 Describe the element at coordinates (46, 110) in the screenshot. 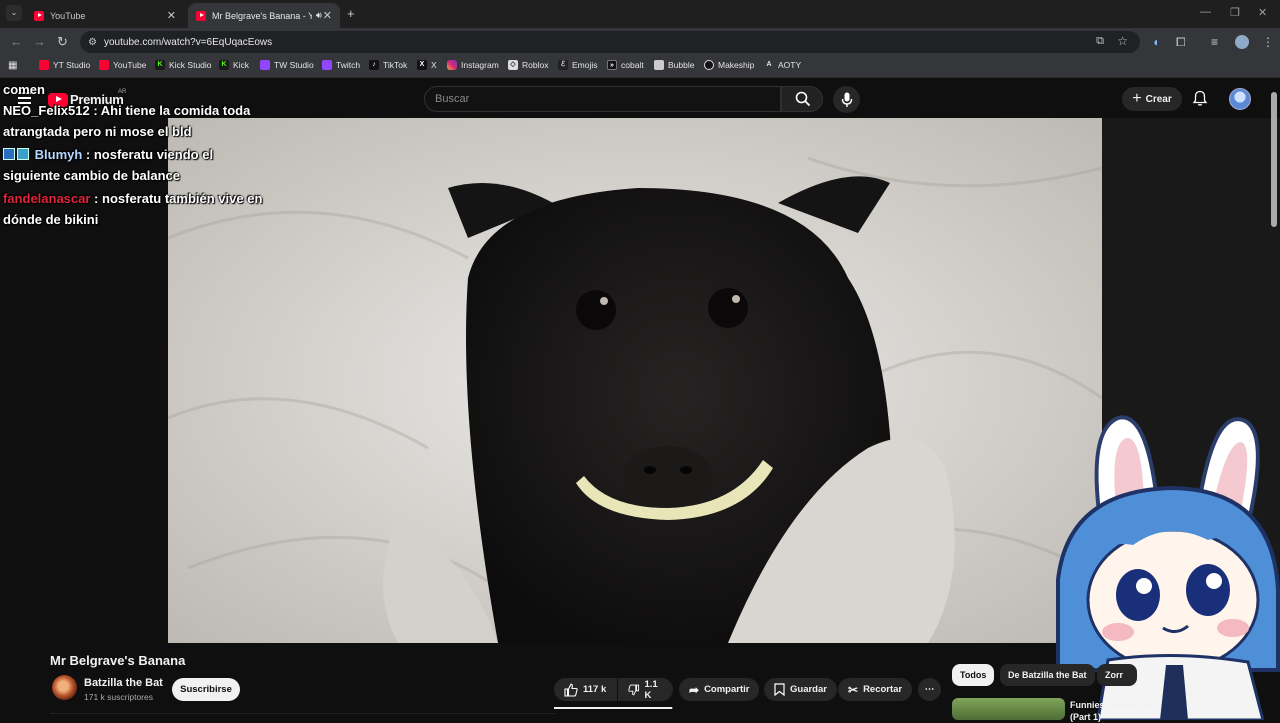

I see `chat-username: NEO_Felix512` at that location.